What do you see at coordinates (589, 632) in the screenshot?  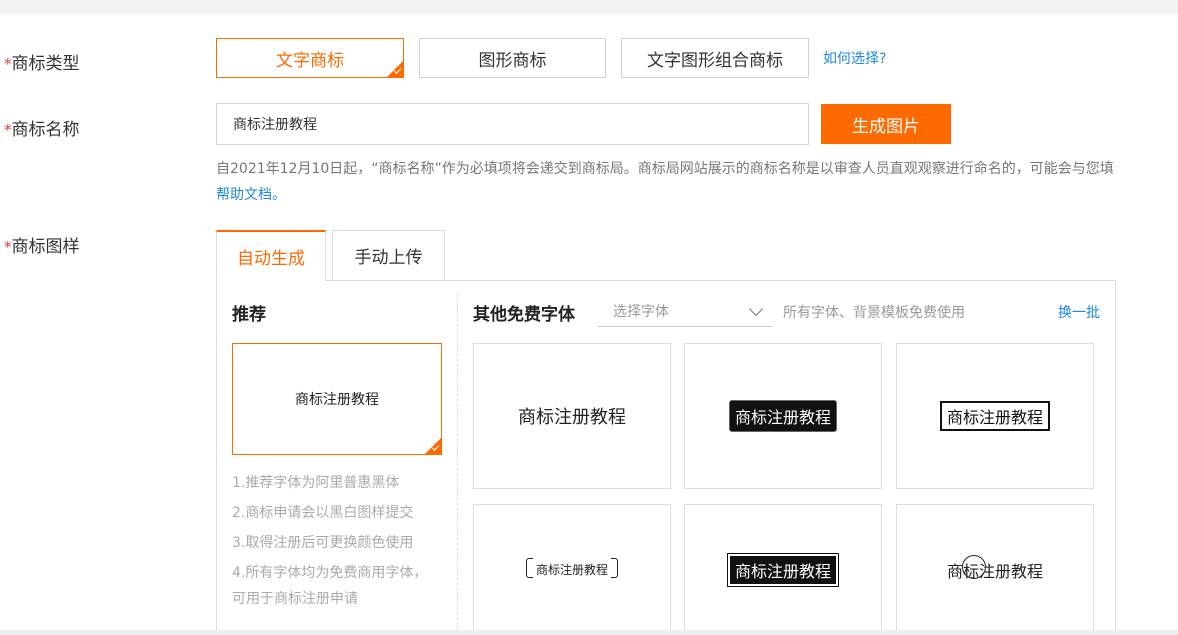 I see `bottom-bar` at bounding box center [589, 632].